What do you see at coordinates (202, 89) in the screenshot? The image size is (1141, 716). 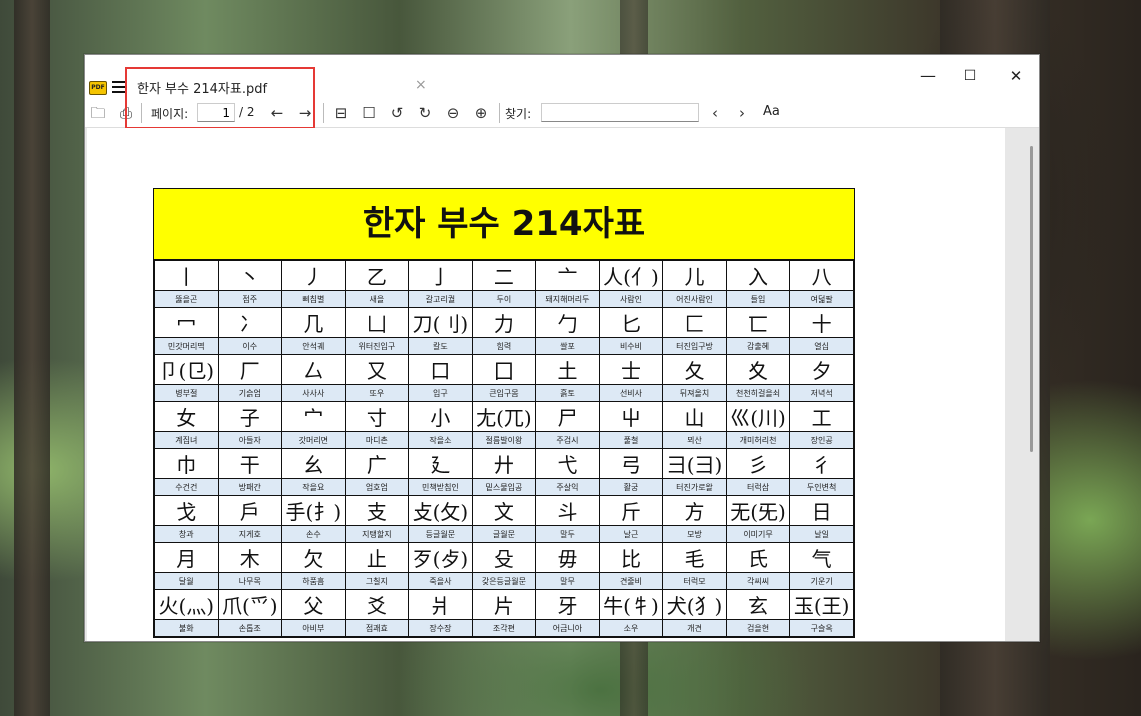 I see `tab-title: 한자 부수 214자표.pdf` at bounding box center [202, 89].